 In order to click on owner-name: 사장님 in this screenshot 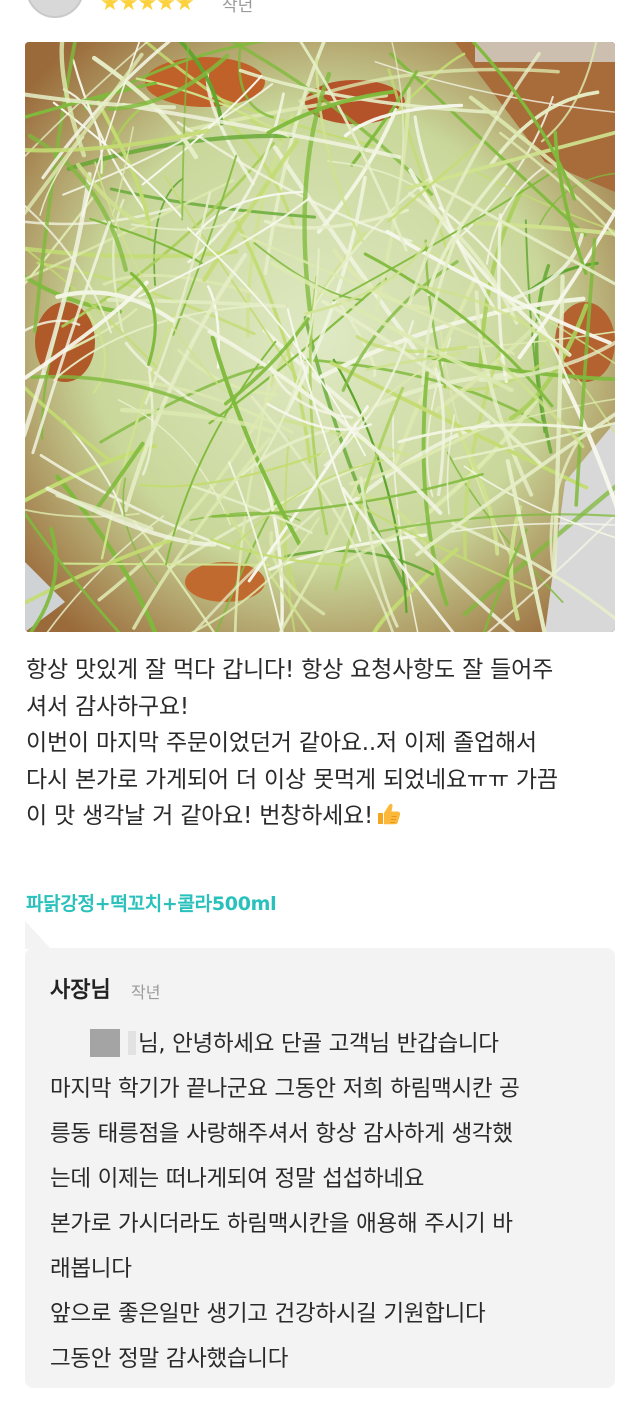, I will do `click(80, 990)`.